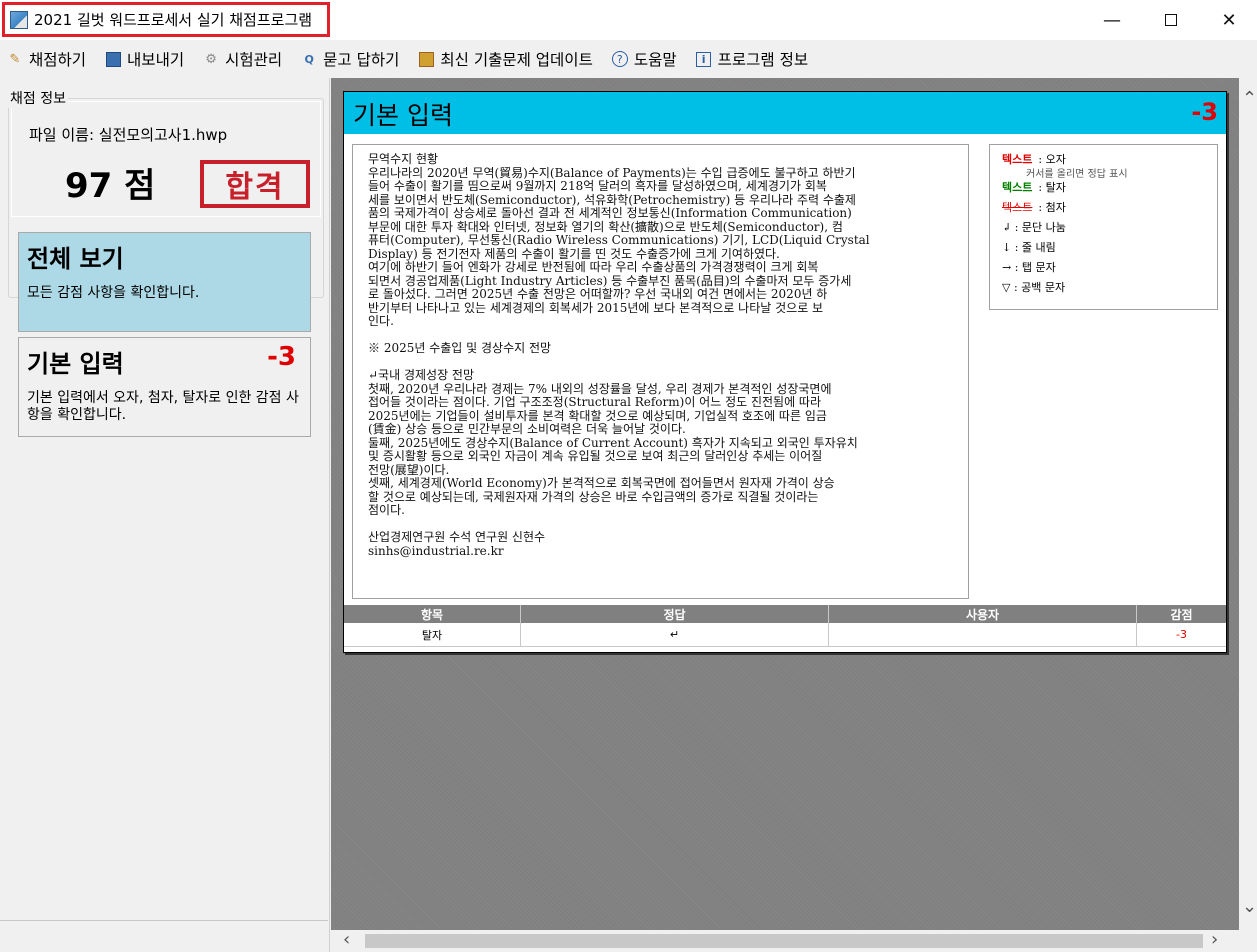 The width and height of the screenshot is (1257, 952). Describe the element at coordinates (386, 510) in the screenshot. I see `document-line: 점이다.` at that location.